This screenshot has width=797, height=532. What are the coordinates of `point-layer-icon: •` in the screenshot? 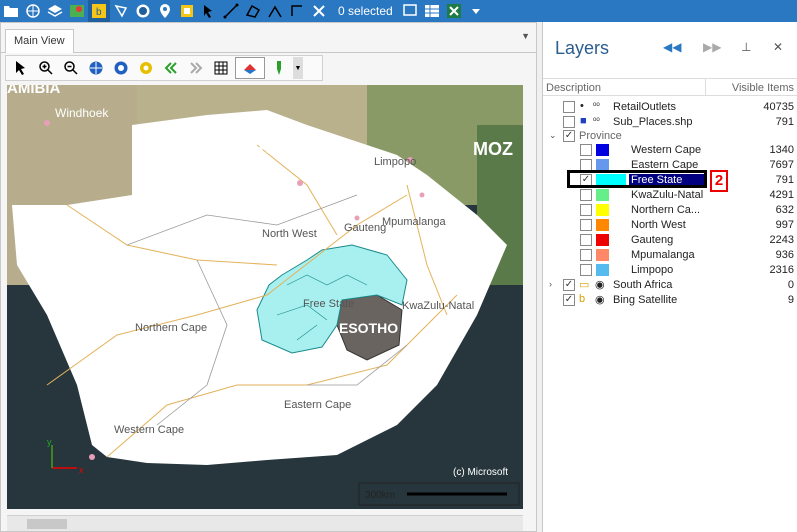 It's located at (582, 106).